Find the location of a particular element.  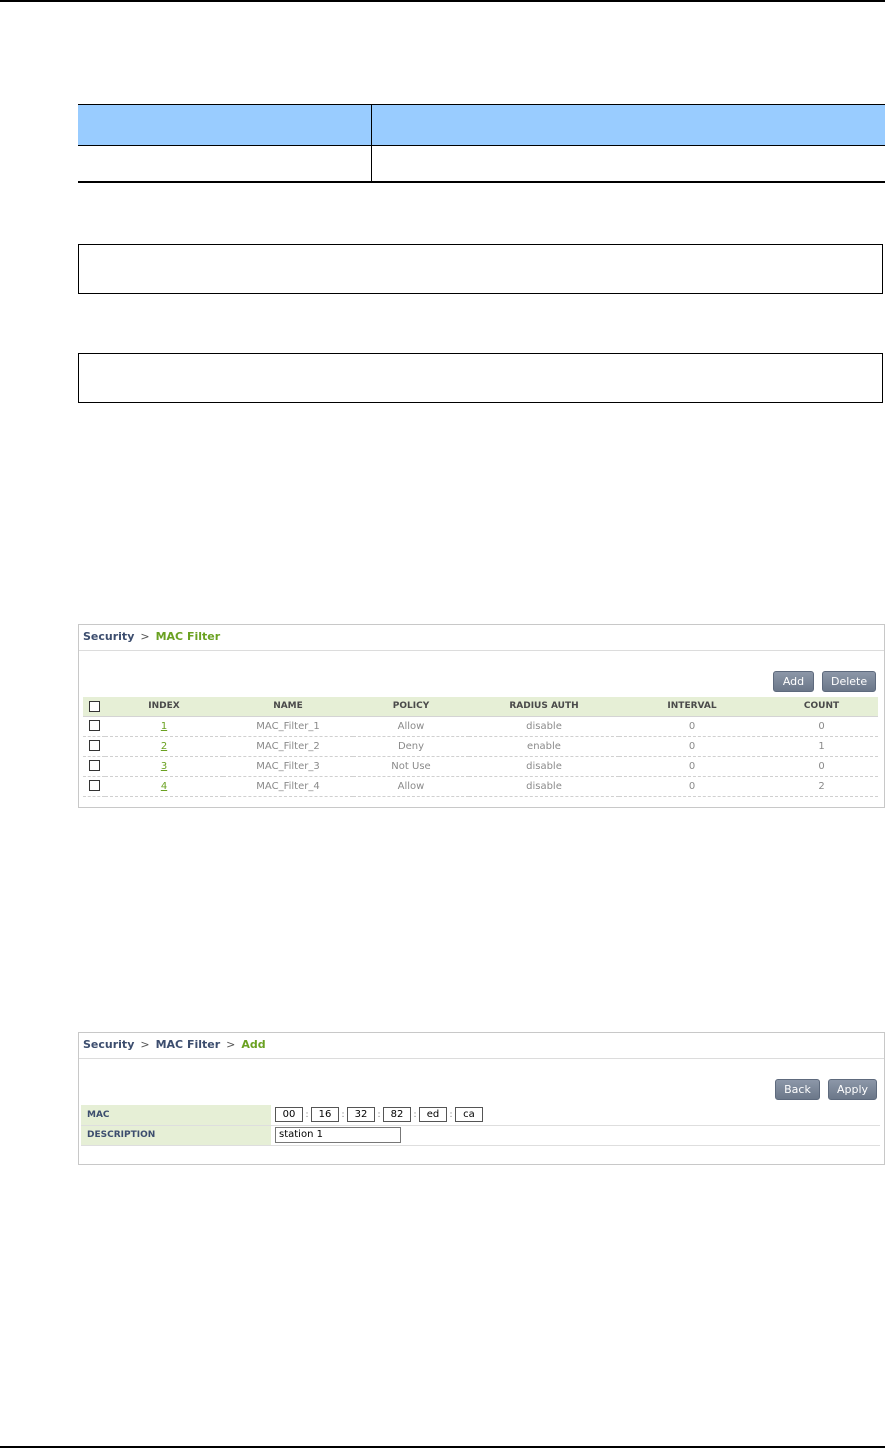

document-table is located at coordinates (481, 143).